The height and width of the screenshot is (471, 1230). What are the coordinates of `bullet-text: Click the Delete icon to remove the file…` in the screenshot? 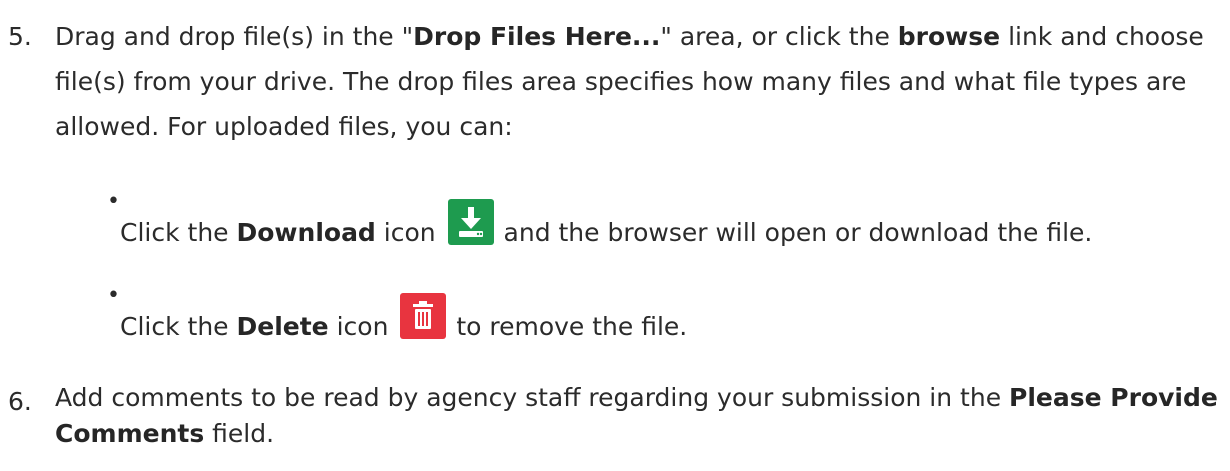 It's located at (670, 319).